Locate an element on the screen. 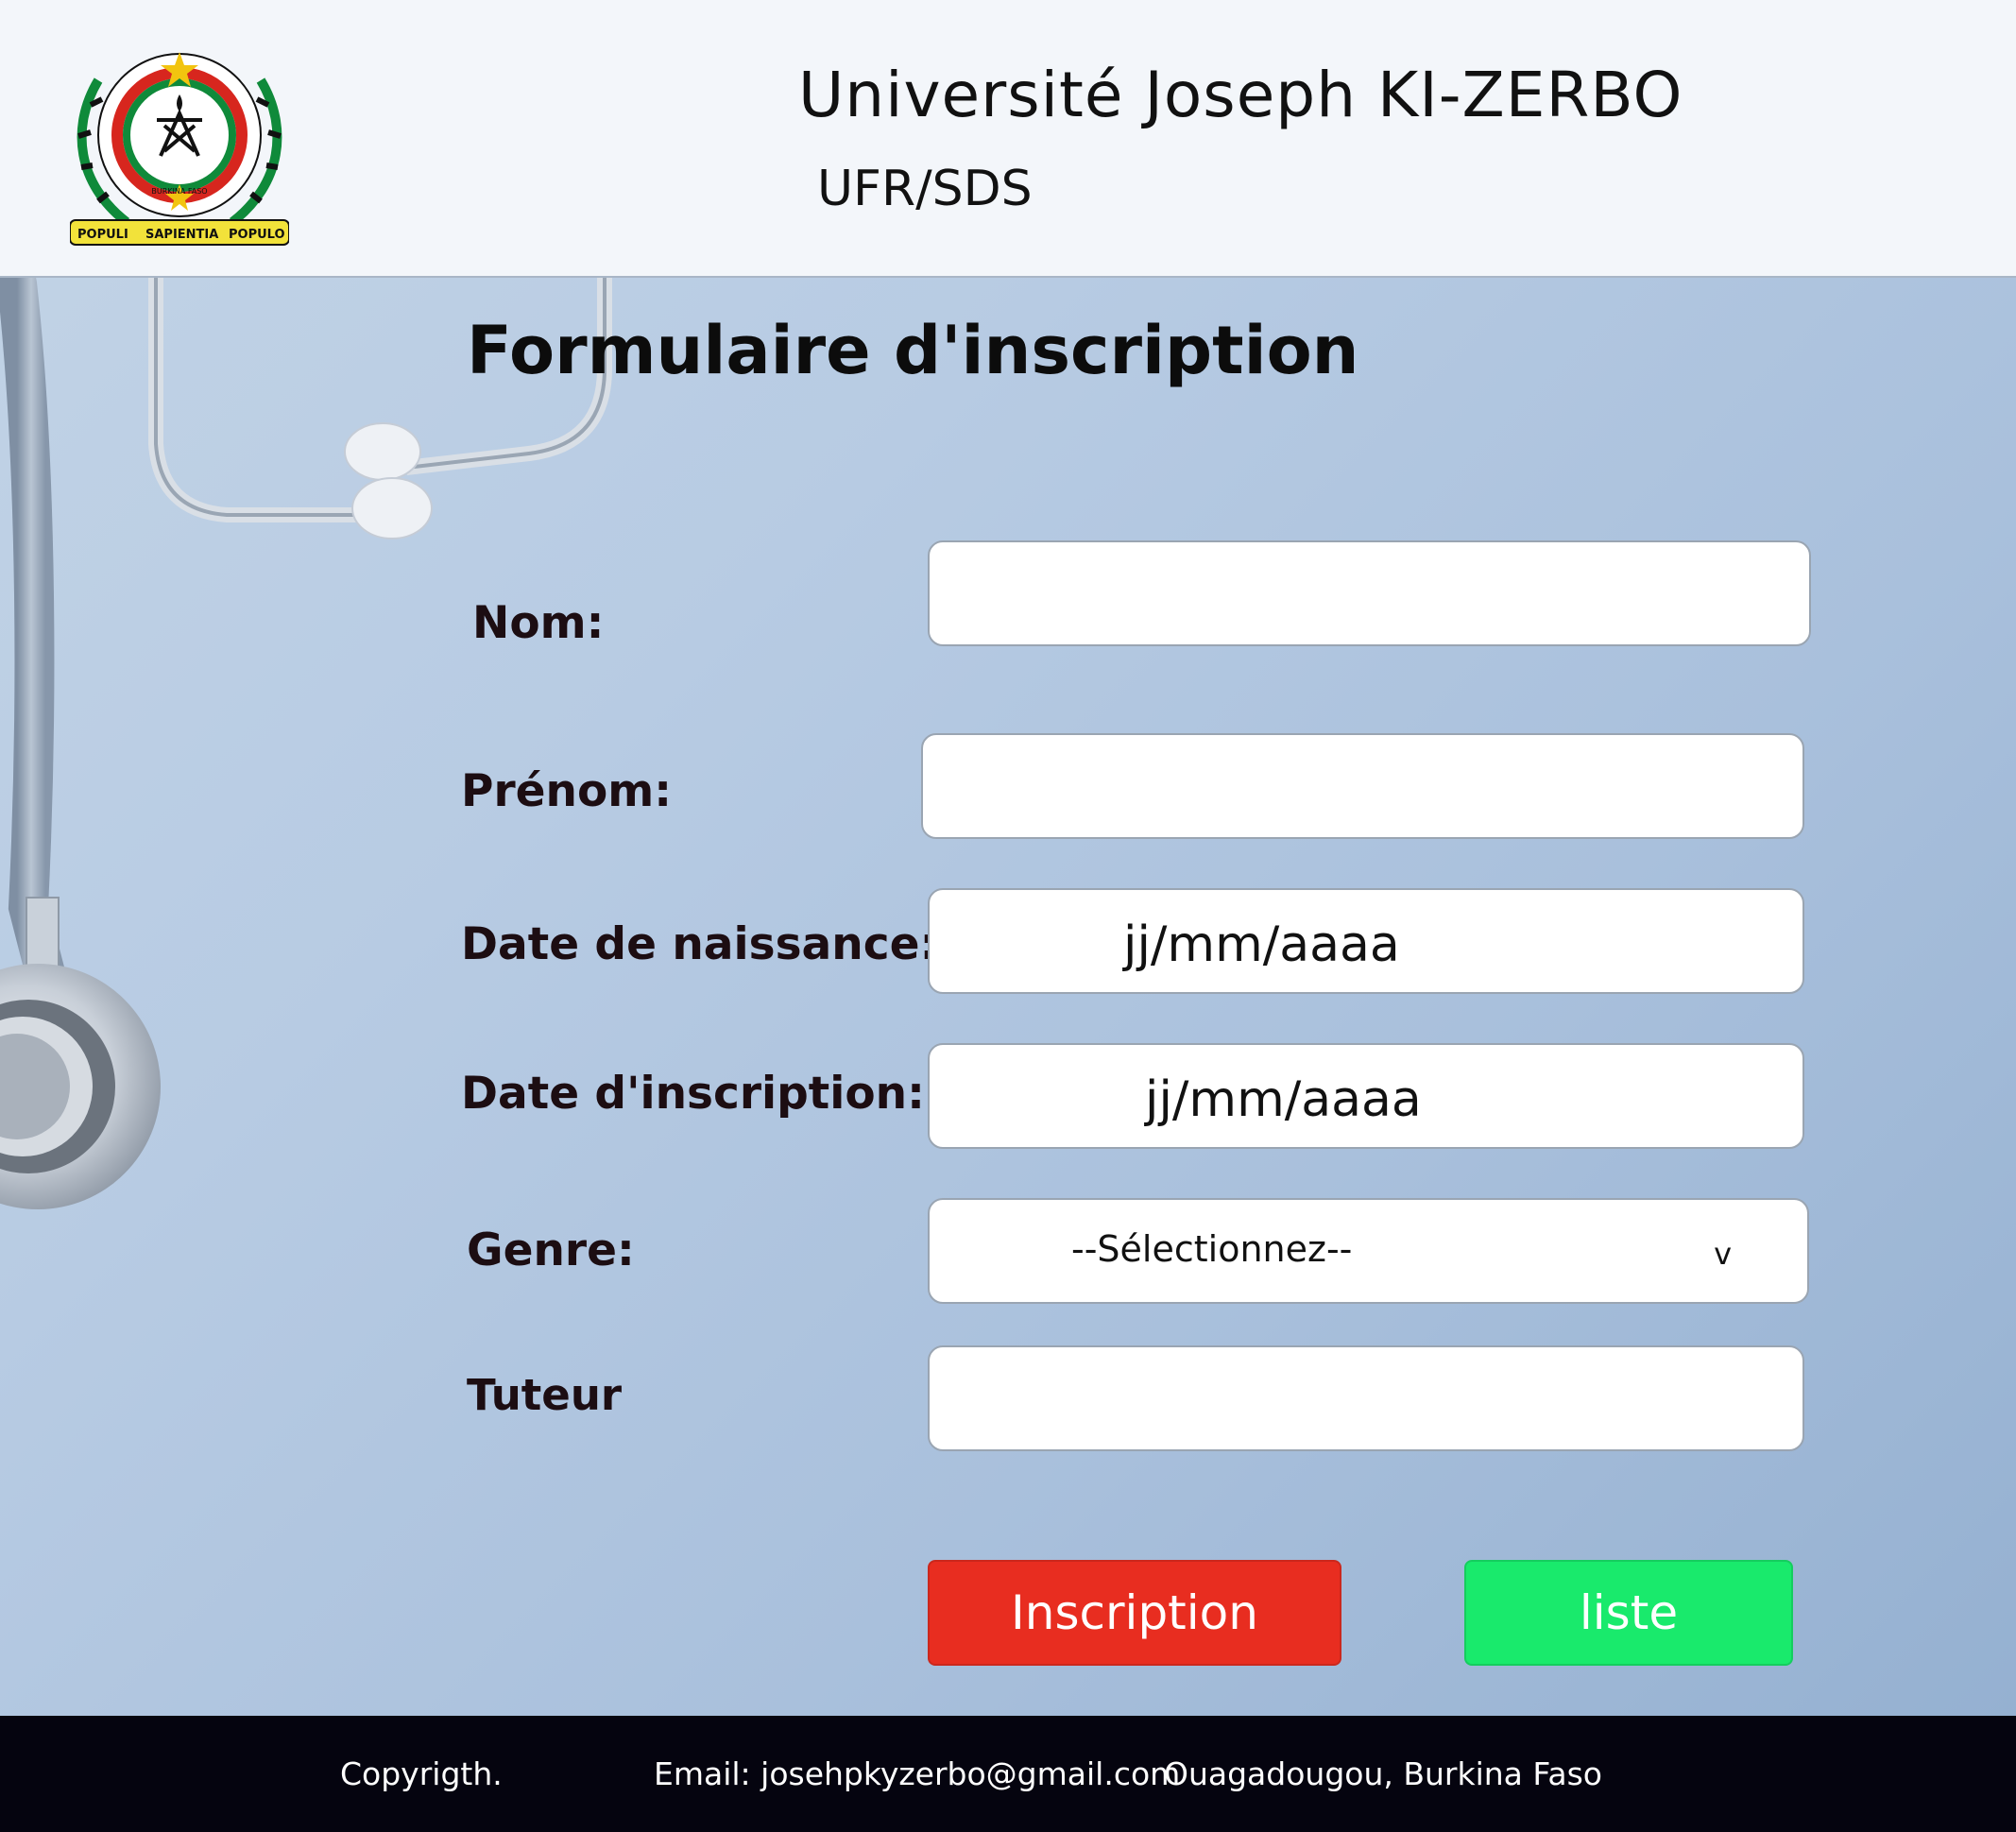 Image resolution: width=2016 pixels, height=1832 pixels. prenom-input is located at coordinates (1362, 786).